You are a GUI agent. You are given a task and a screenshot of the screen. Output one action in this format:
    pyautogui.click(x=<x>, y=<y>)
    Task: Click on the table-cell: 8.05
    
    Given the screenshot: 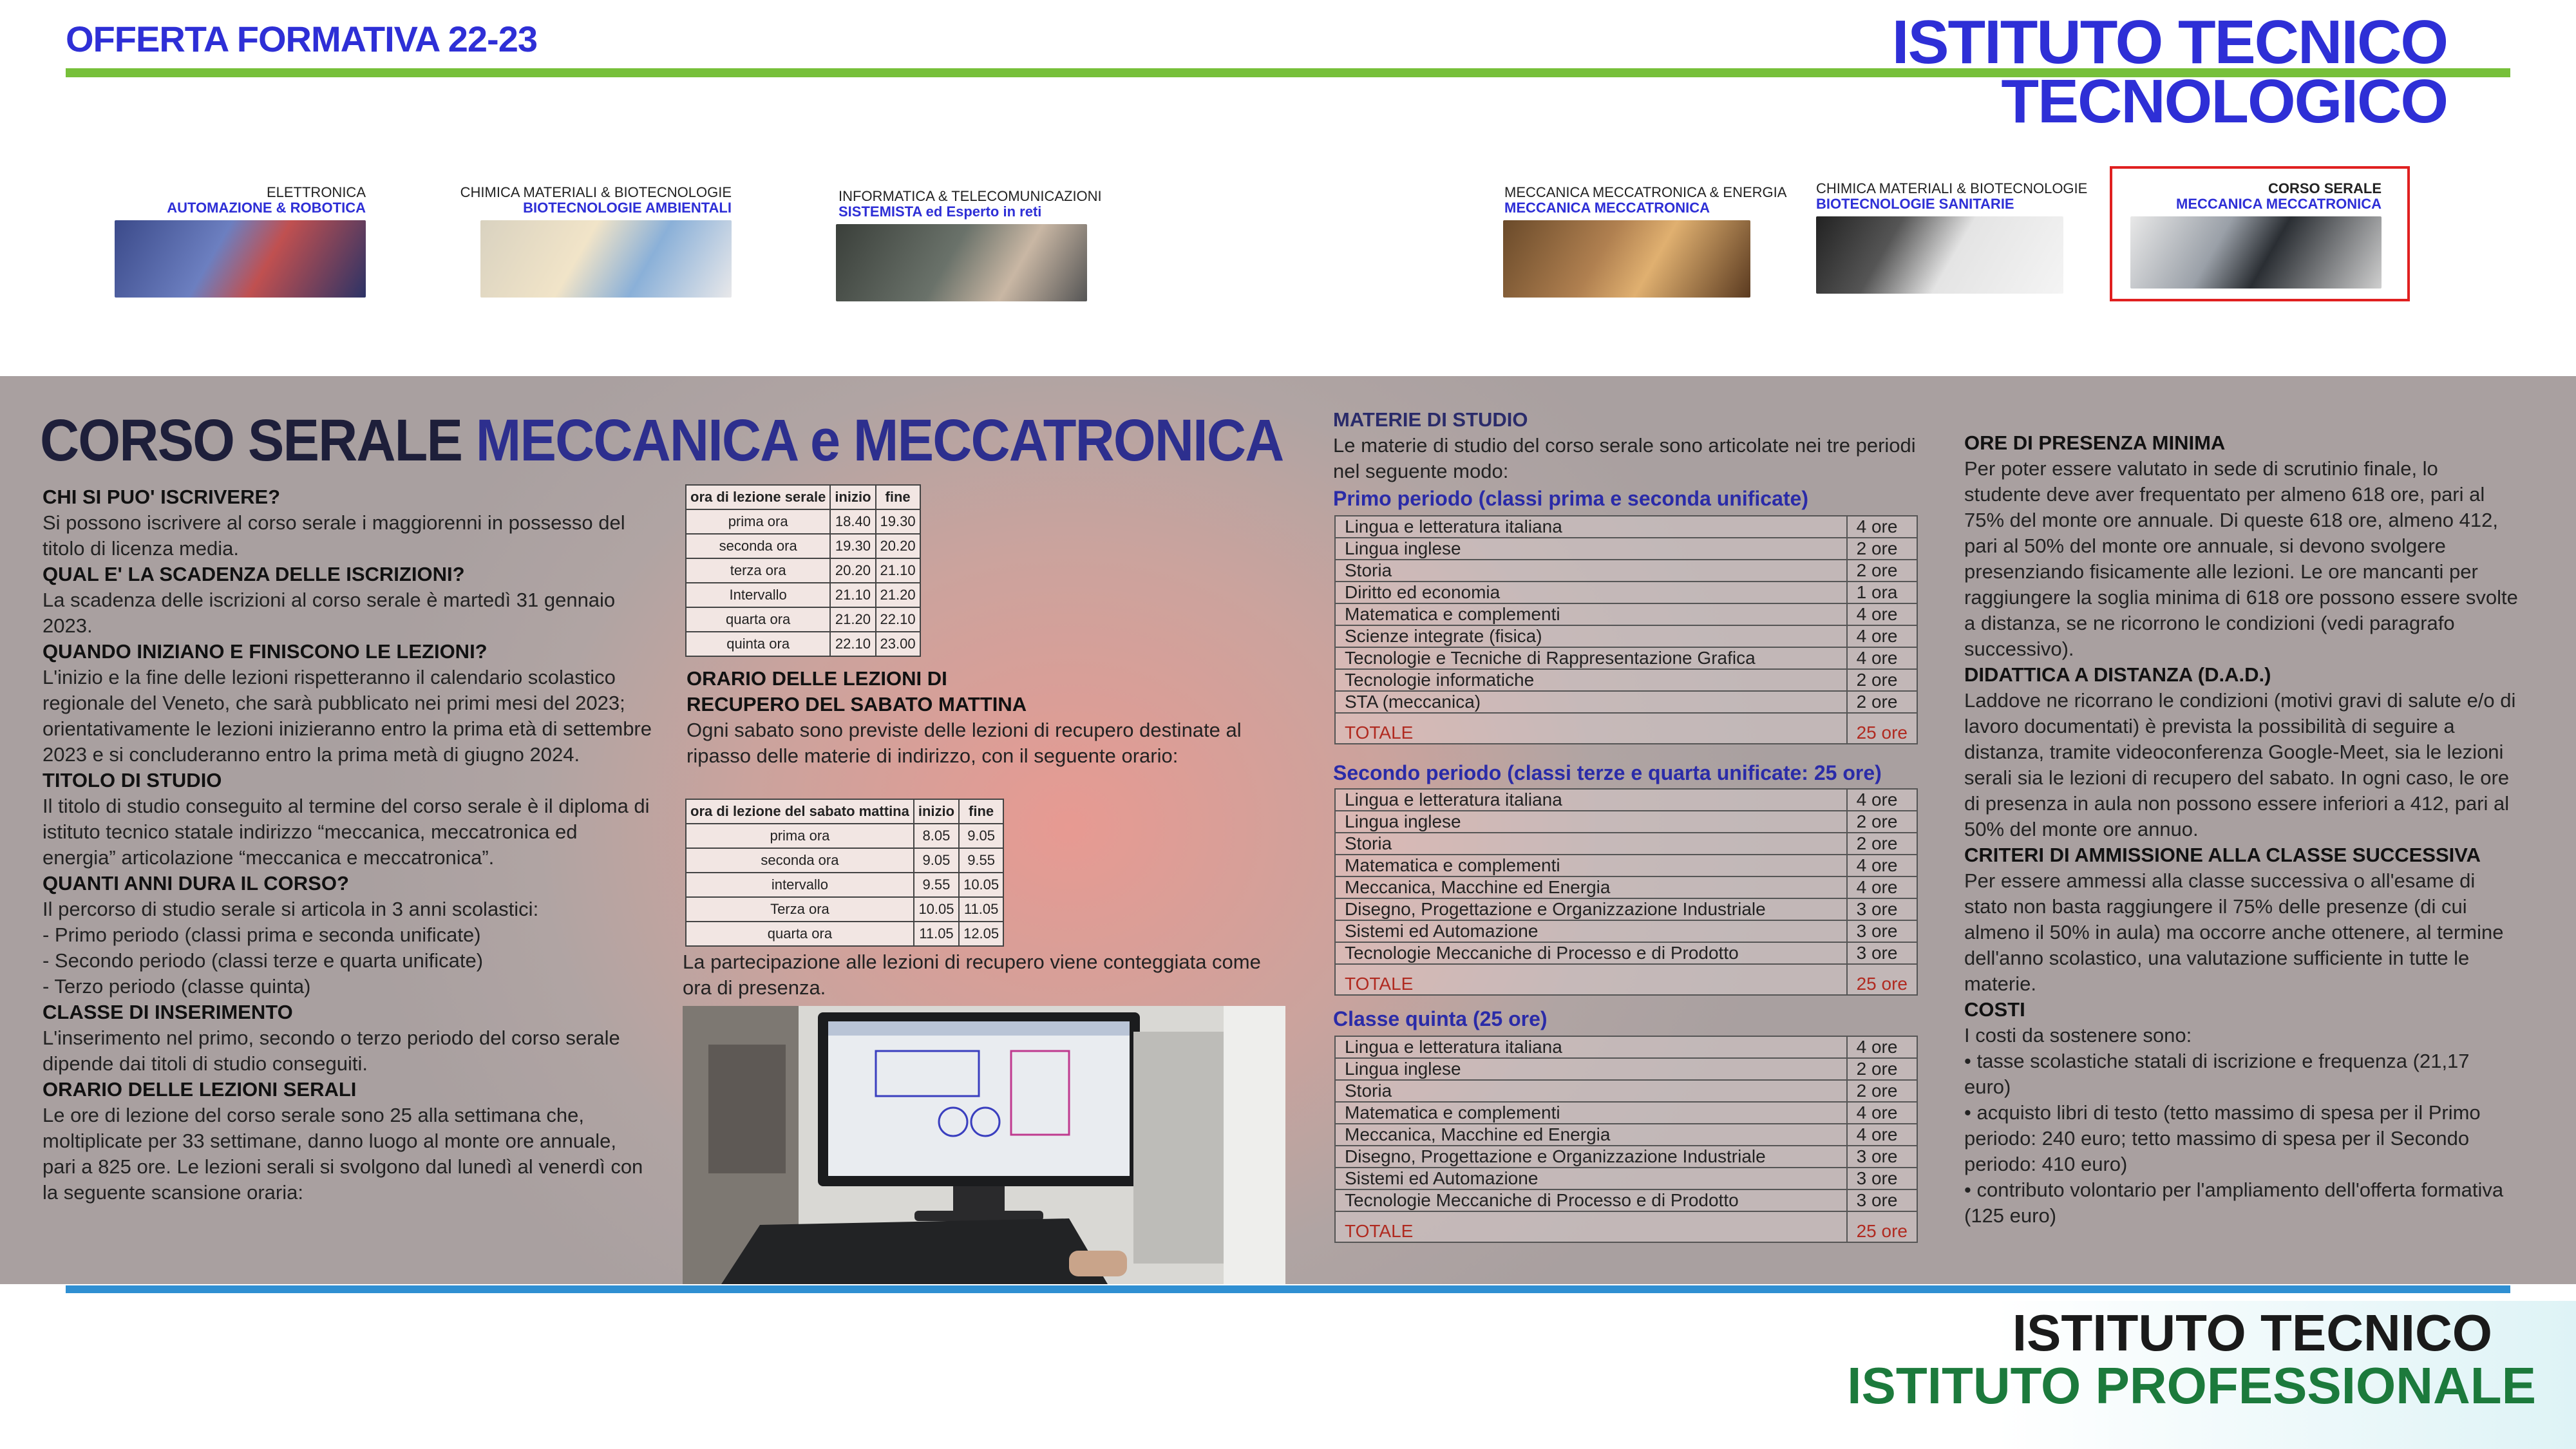 What is the action you would take?
    pyautogui.click(x=937, y=836)
    